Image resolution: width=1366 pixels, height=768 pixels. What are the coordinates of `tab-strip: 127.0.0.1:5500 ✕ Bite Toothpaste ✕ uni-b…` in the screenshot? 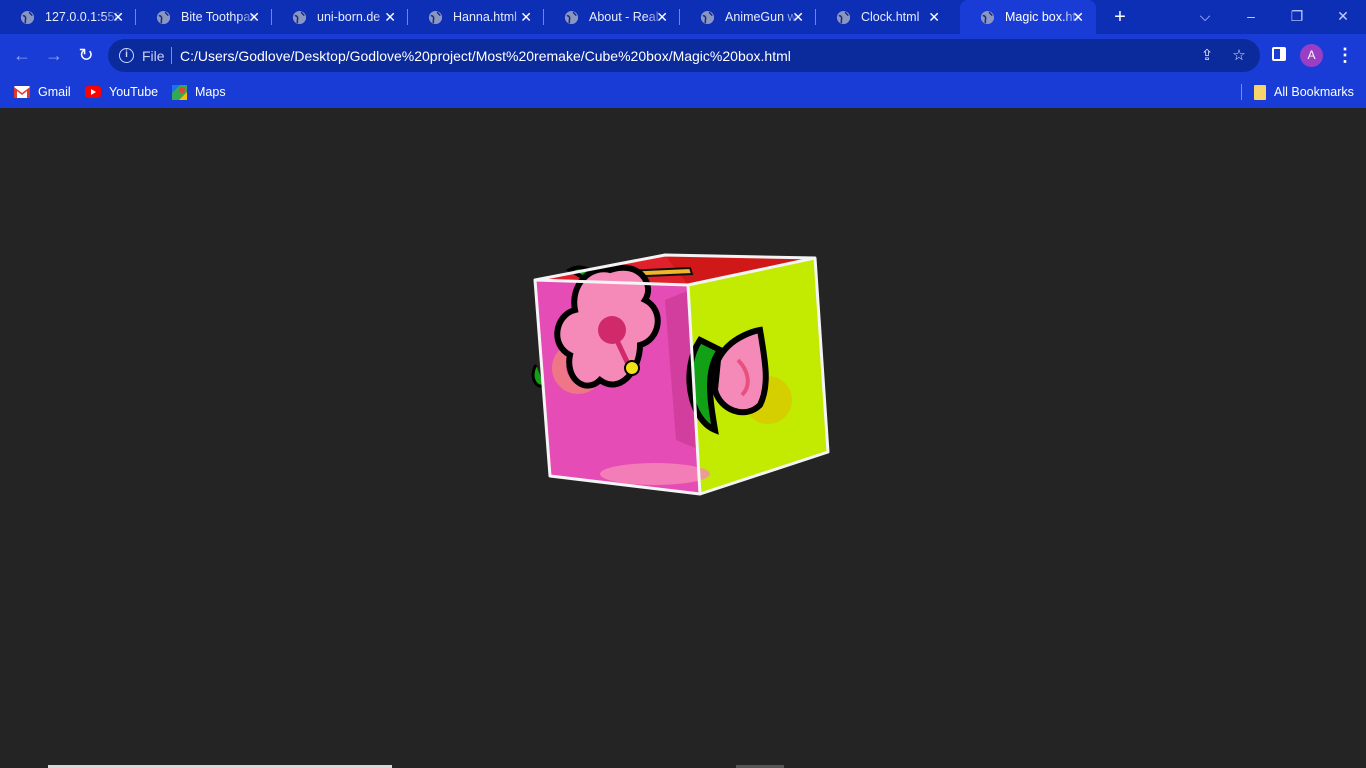 It's located at (683, 17).